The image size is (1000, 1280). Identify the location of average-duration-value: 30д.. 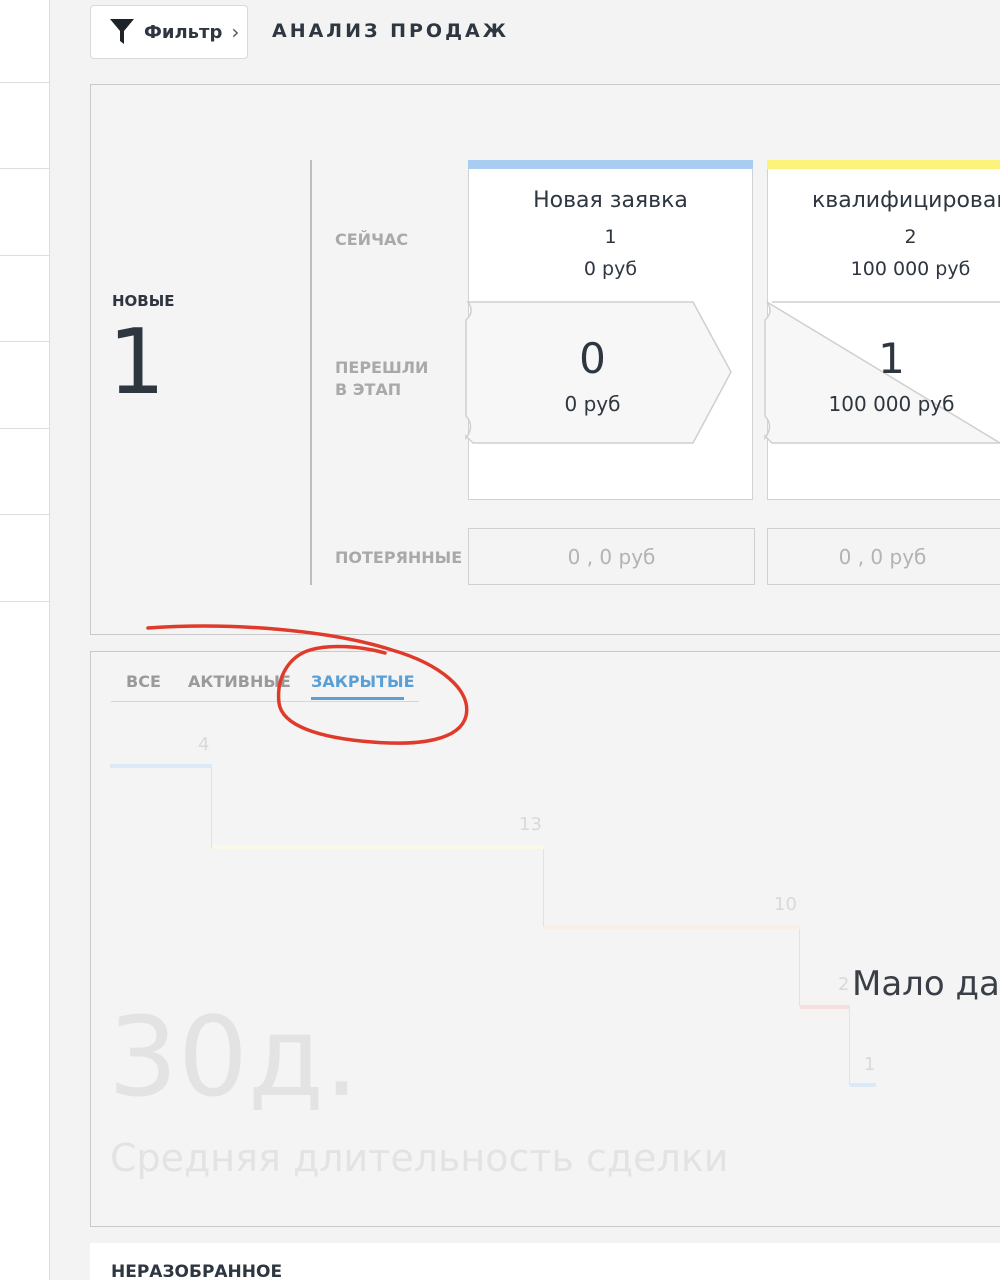
(233, 1057).